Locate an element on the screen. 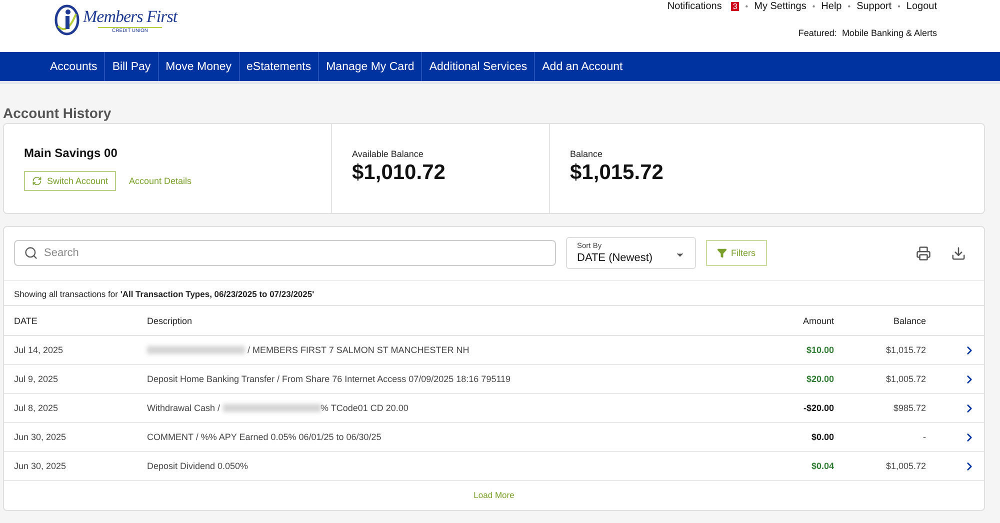  header-link: Logout is located at coordinates (921, 6).